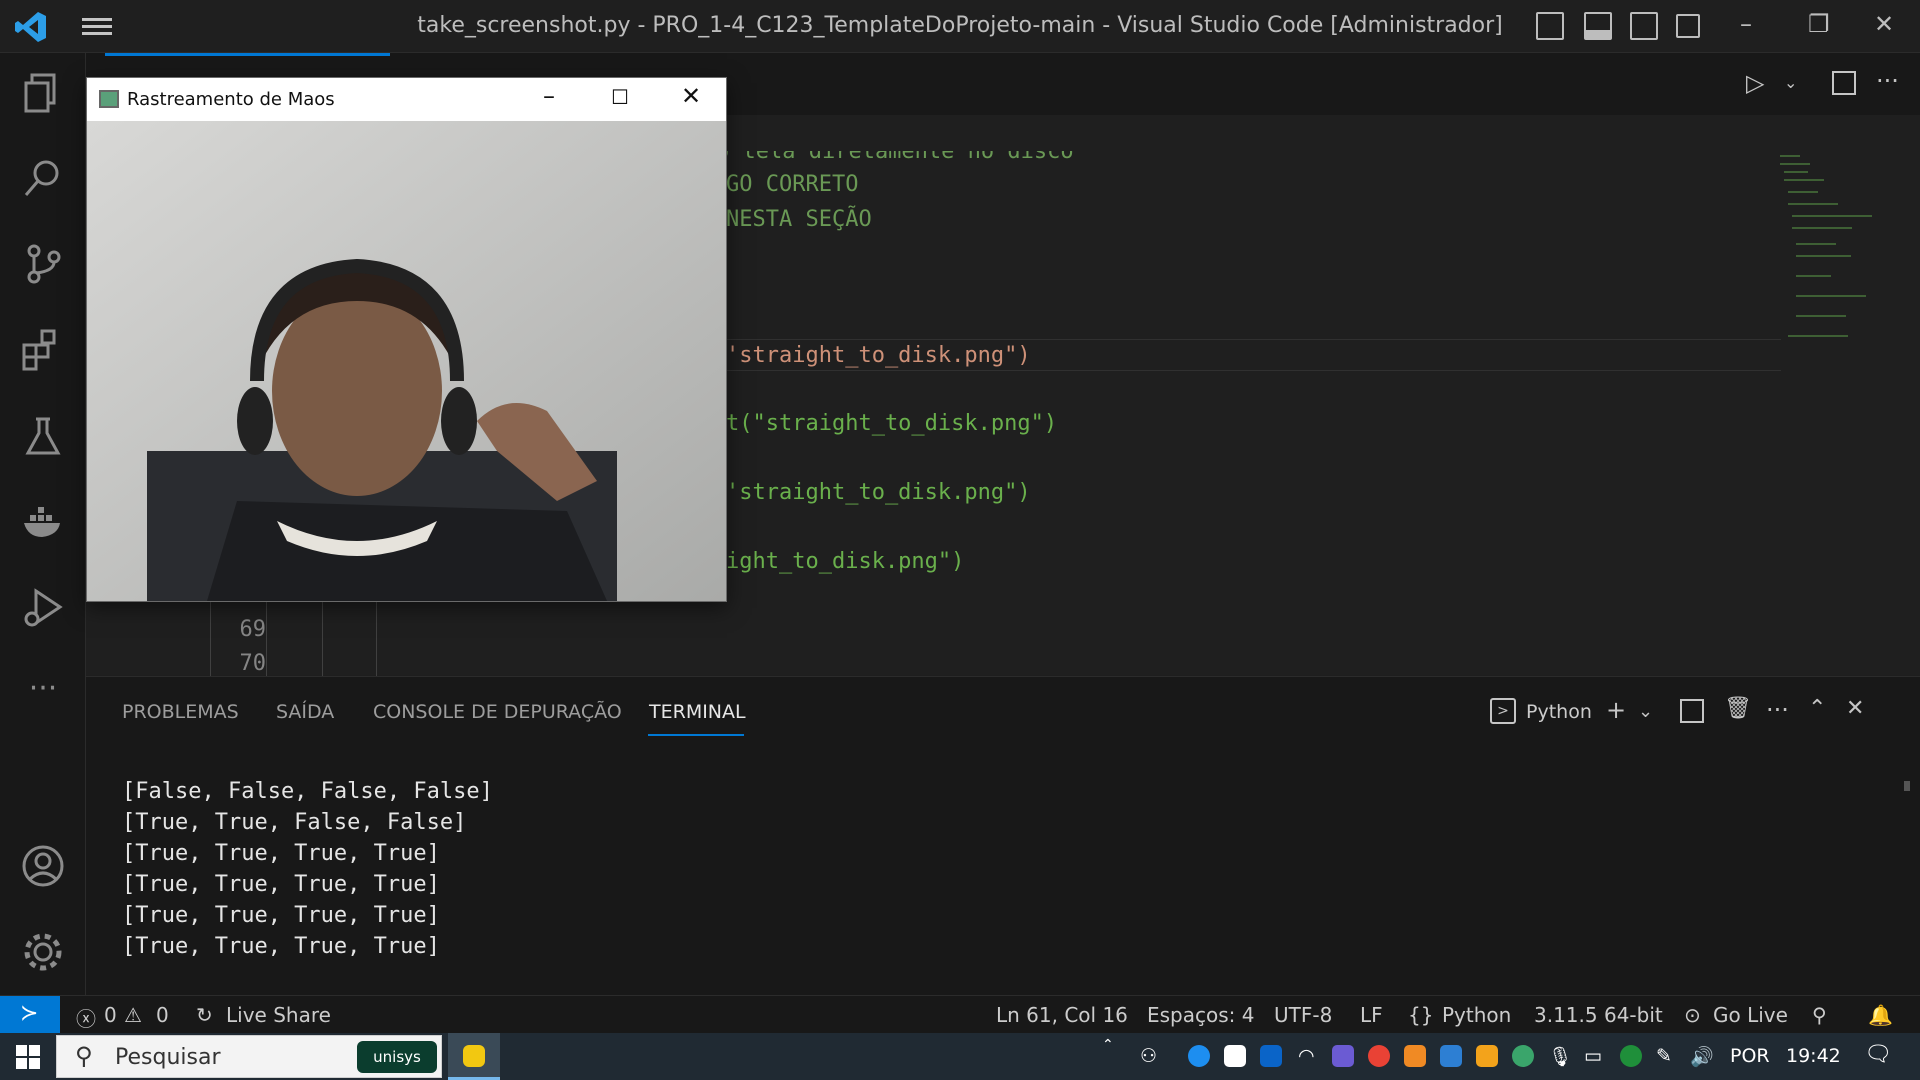  I want to click on terminal-output-line: [True, True, False, False], so click(294, 822).